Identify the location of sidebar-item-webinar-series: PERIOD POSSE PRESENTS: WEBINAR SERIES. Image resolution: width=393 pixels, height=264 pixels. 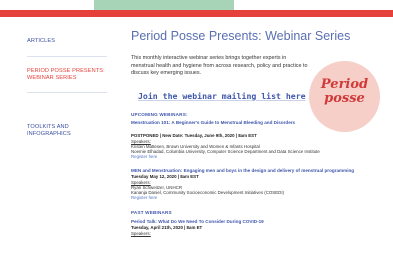
(67, 75).